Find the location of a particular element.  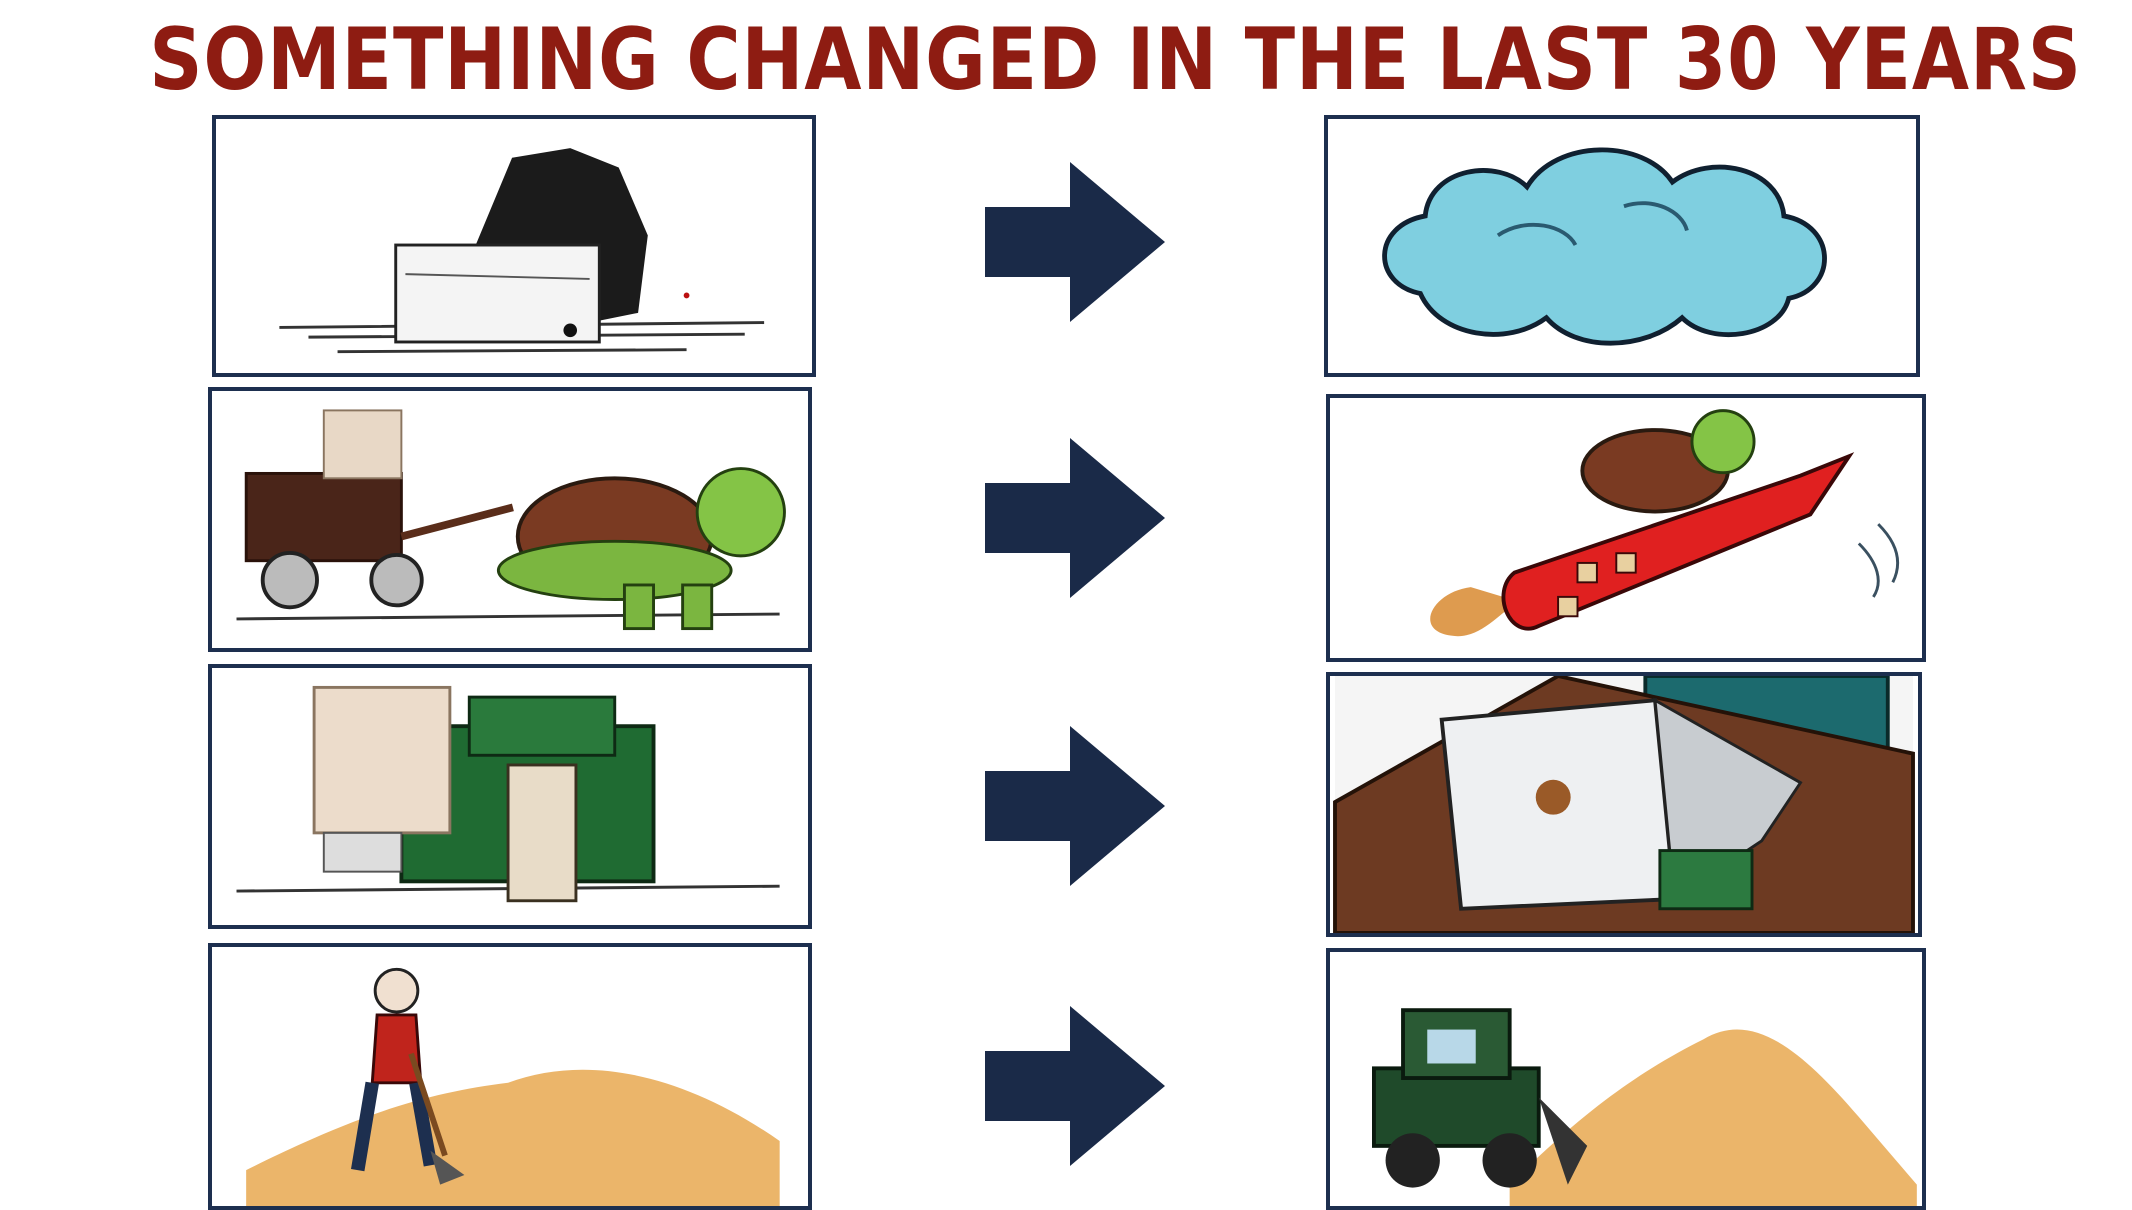

tortoise-pulling-cart-icon is located at coordinates (511, 520).